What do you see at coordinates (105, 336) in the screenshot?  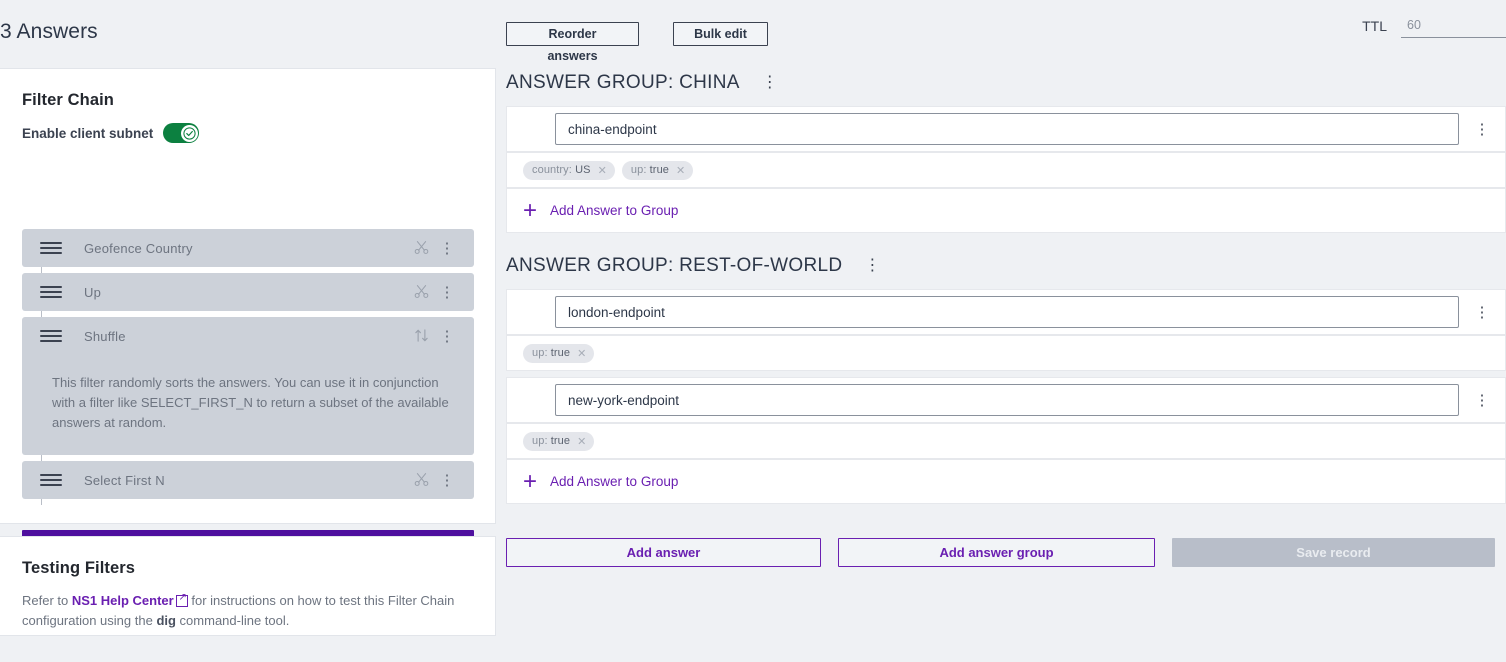 I see `filter-item-label: Shuffle` at bounding box center [105, 336].